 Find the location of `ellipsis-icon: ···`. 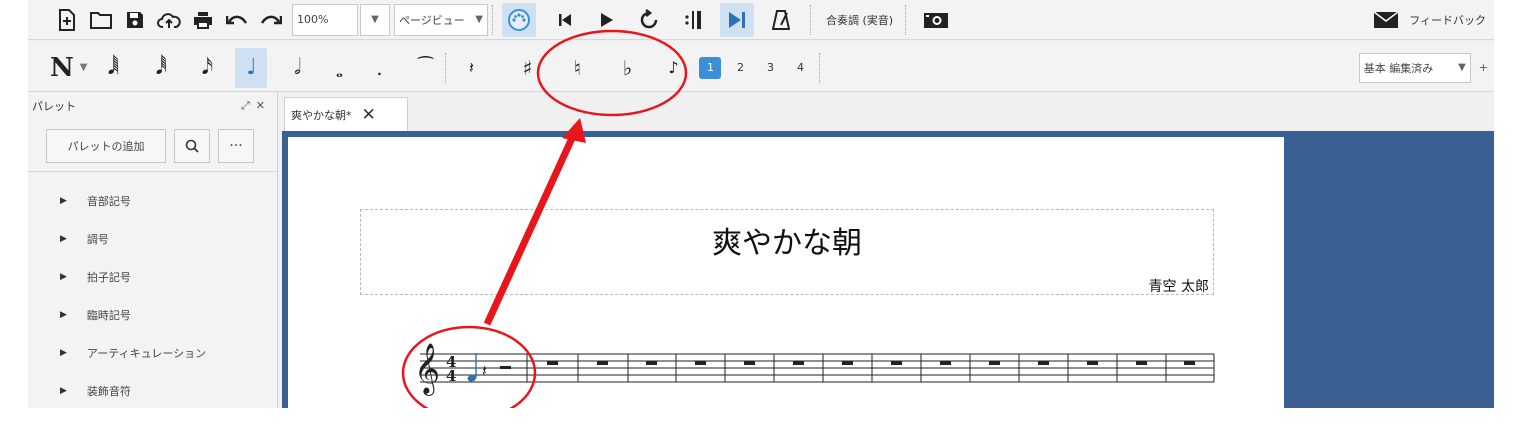

ellipsis-icon: ··· is located at coordinates (236, 145).